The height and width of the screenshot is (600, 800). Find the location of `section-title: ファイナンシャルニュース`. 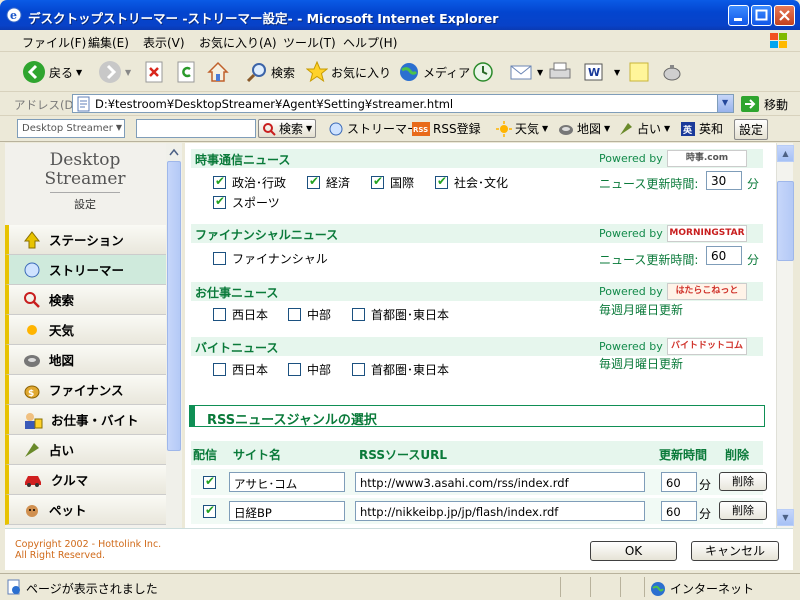

section-title: ファイナンシャルニュース is located at coordinates (267, 235).